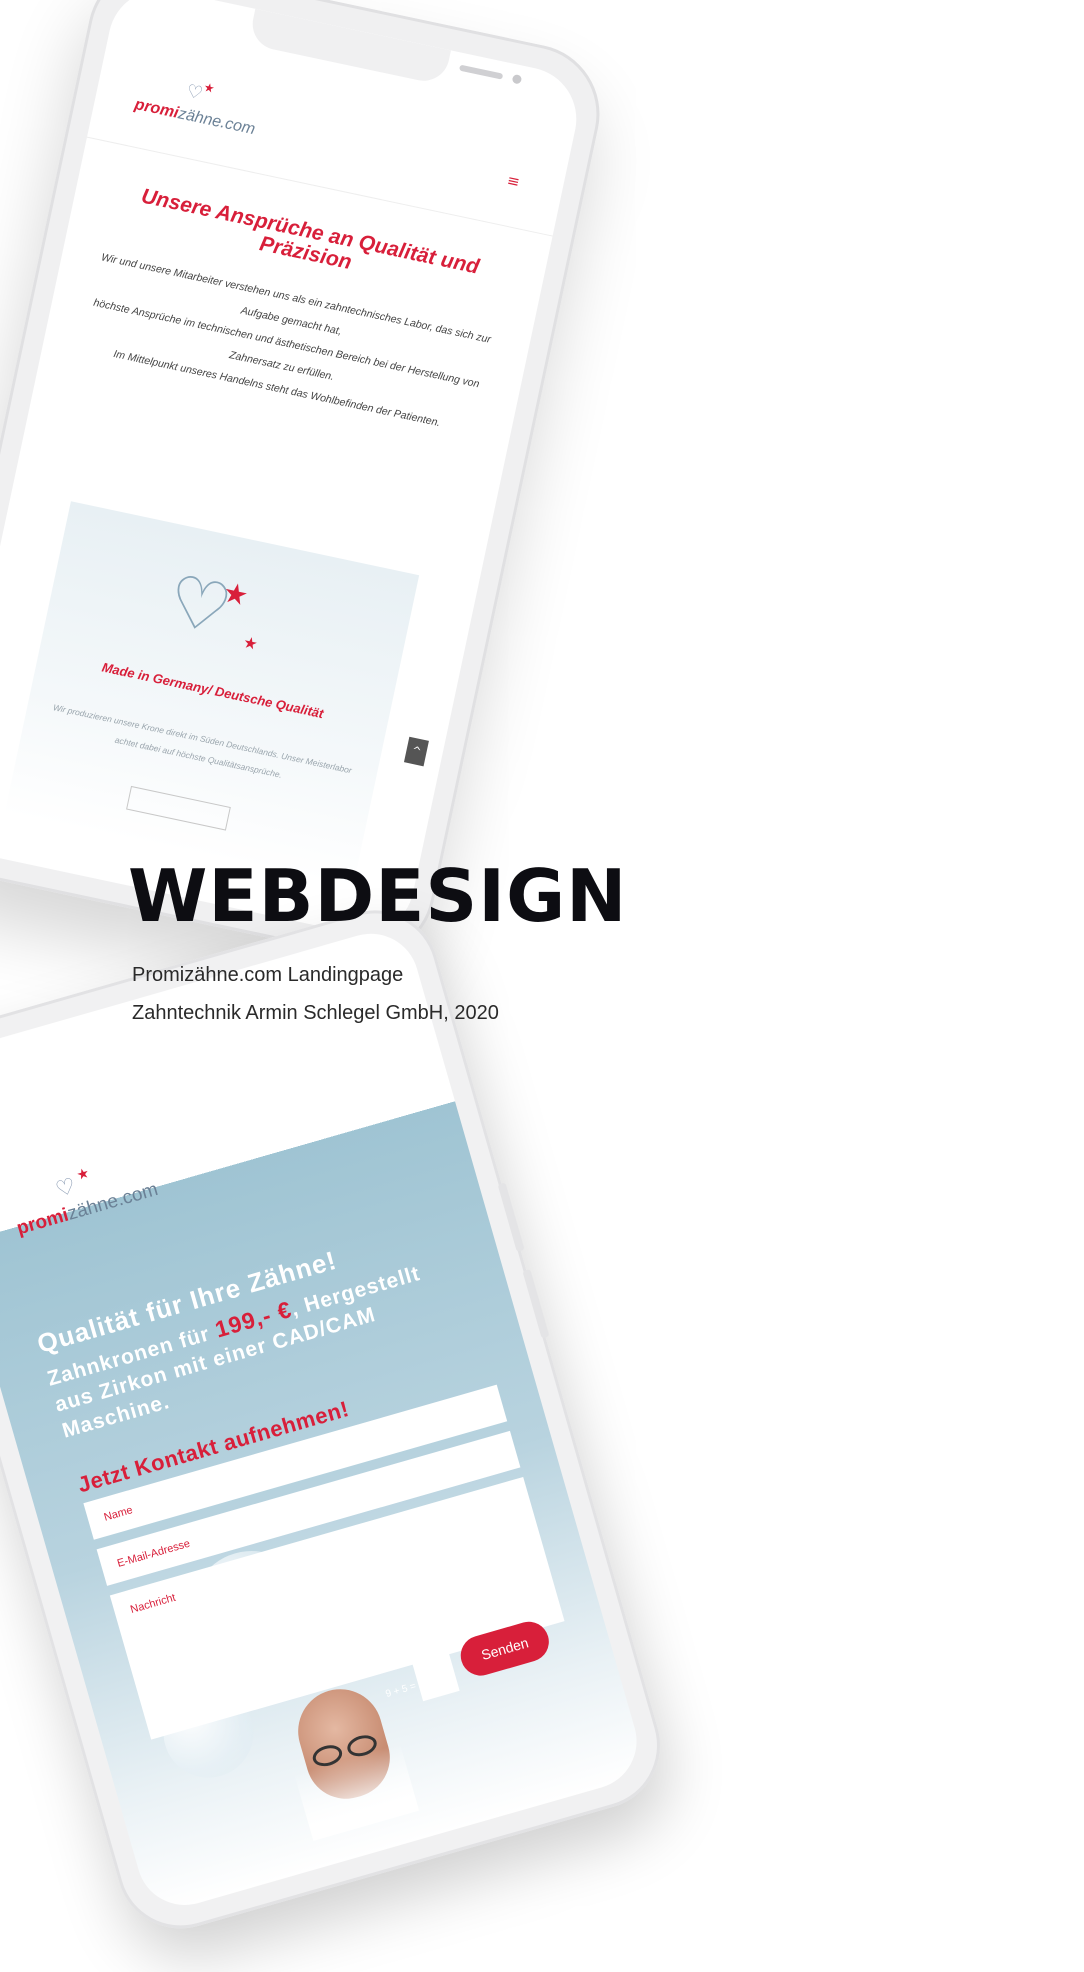 This screenshot has width=1084, height=1972. I want to click on site-logo: ♡ ★ promizähne.com, so click(113, 1198).